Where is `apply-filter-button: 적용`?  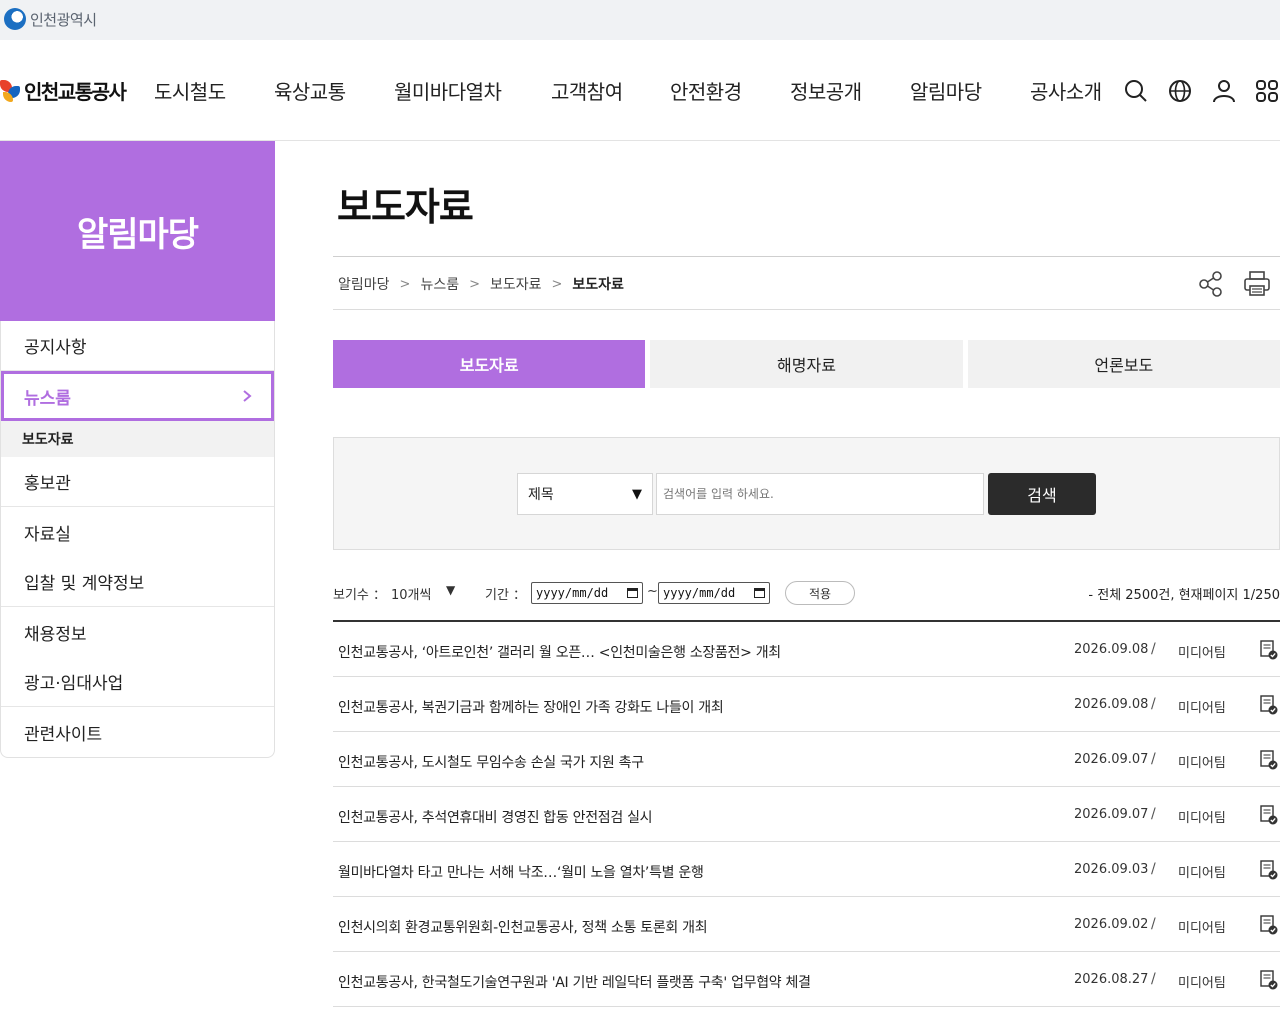
apply-filter-button: 적용 is located at coordinates (820, 593).